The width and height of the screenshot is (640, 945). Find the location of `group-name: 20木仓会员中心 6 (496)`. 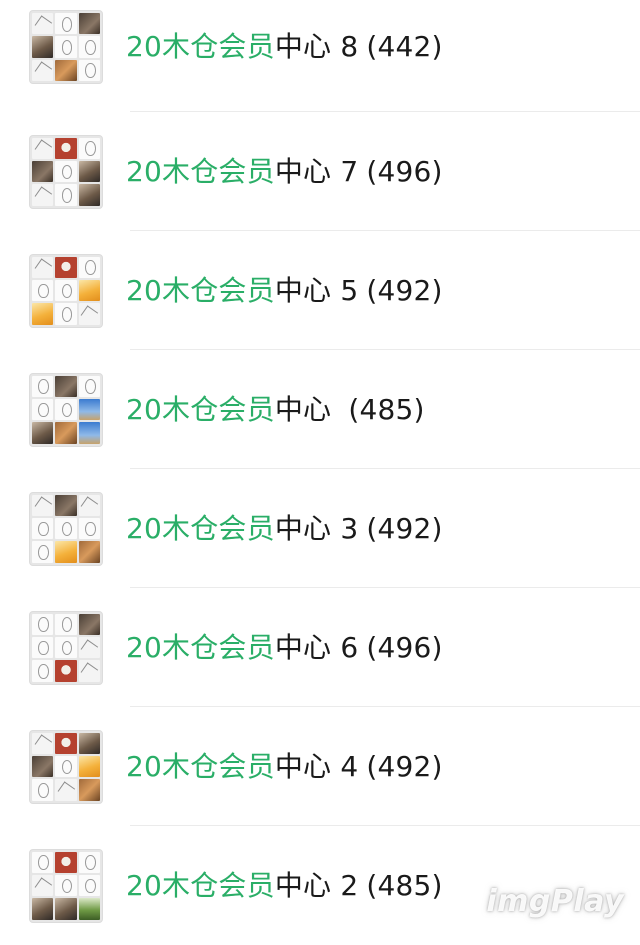

group-name: 20木仓会员中心 6 (496) is located at coordinates (284, 648).